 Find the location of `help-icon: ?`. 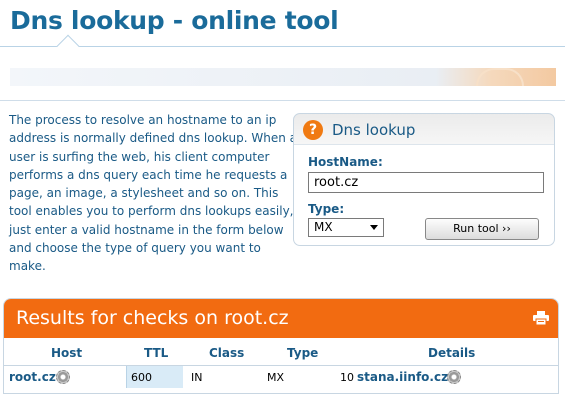

help-icon: ? is located at coordinates (313, 130).